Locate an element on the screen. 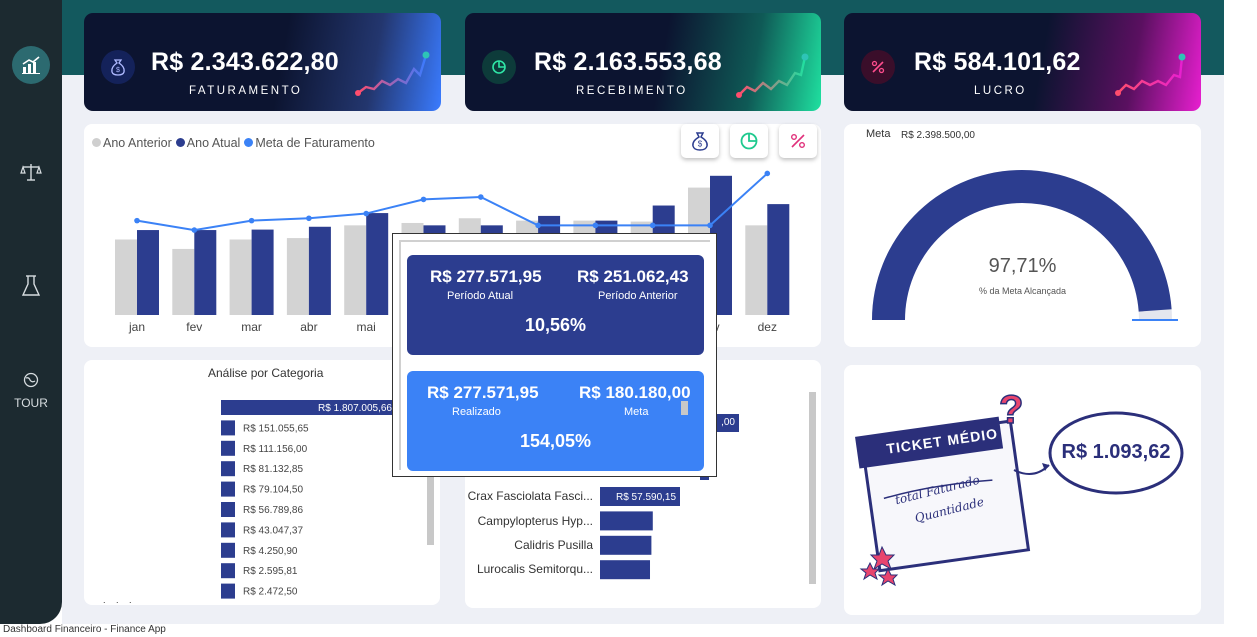 The image size is (1257, 637). species-bar-label: R$ 57.590,15 is located at coordinates (646, 497).